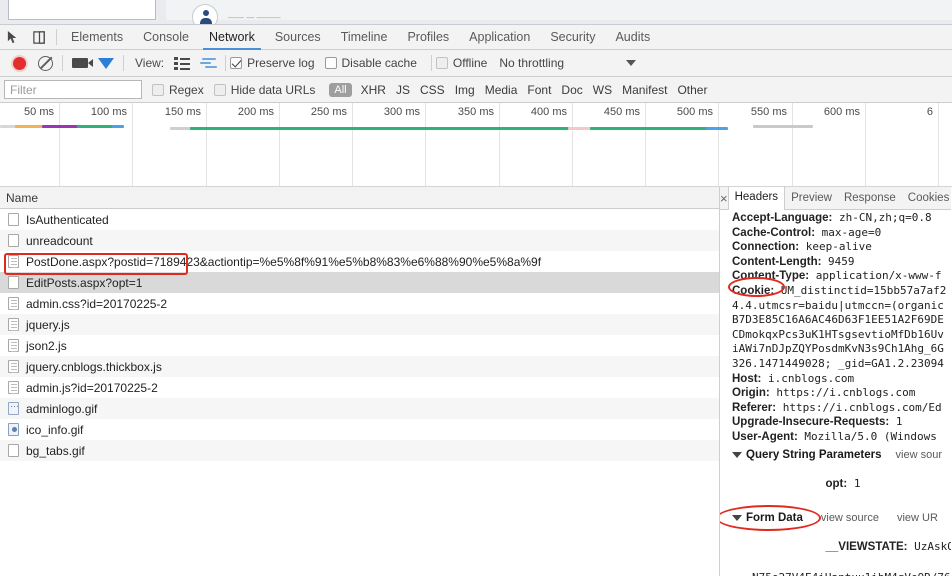 The height and width of the screenshot is (576, 952). I want to click on hide-data-urls-box, so click(219, 89).